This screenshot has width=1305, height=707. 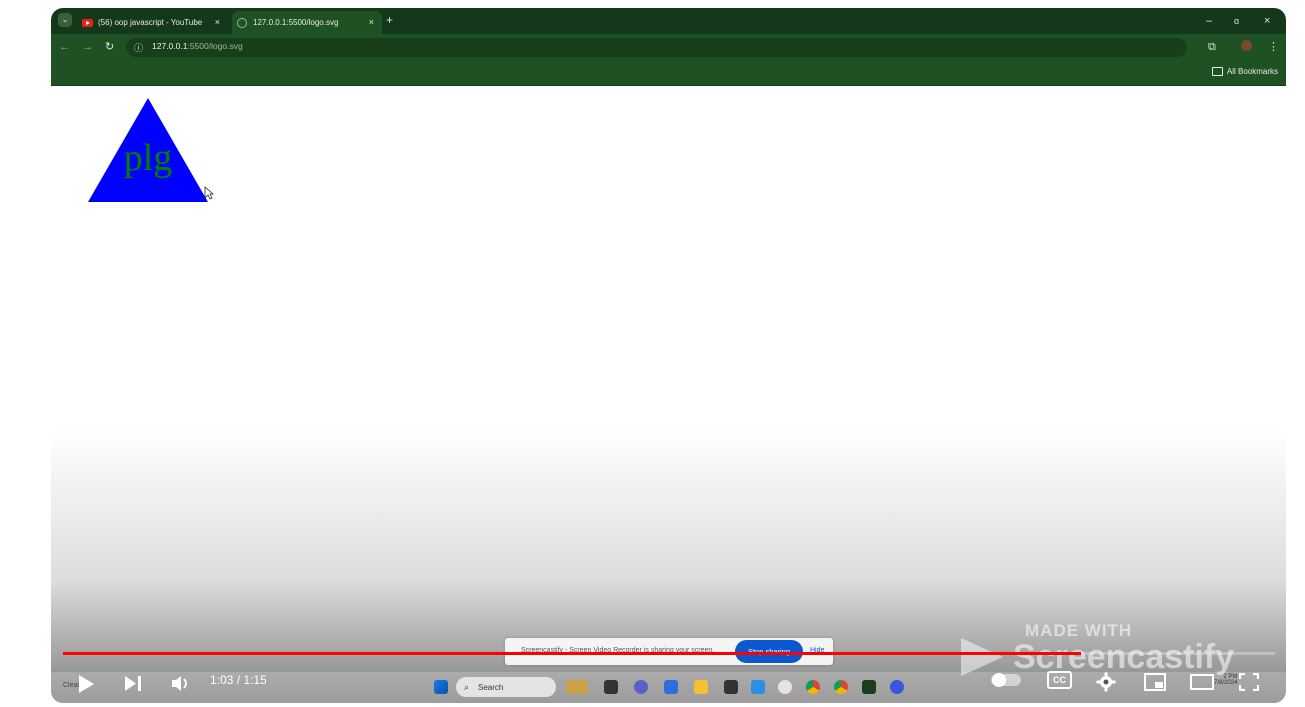 I want to click on reload-icon: ↻, so click(x=109, y=47).